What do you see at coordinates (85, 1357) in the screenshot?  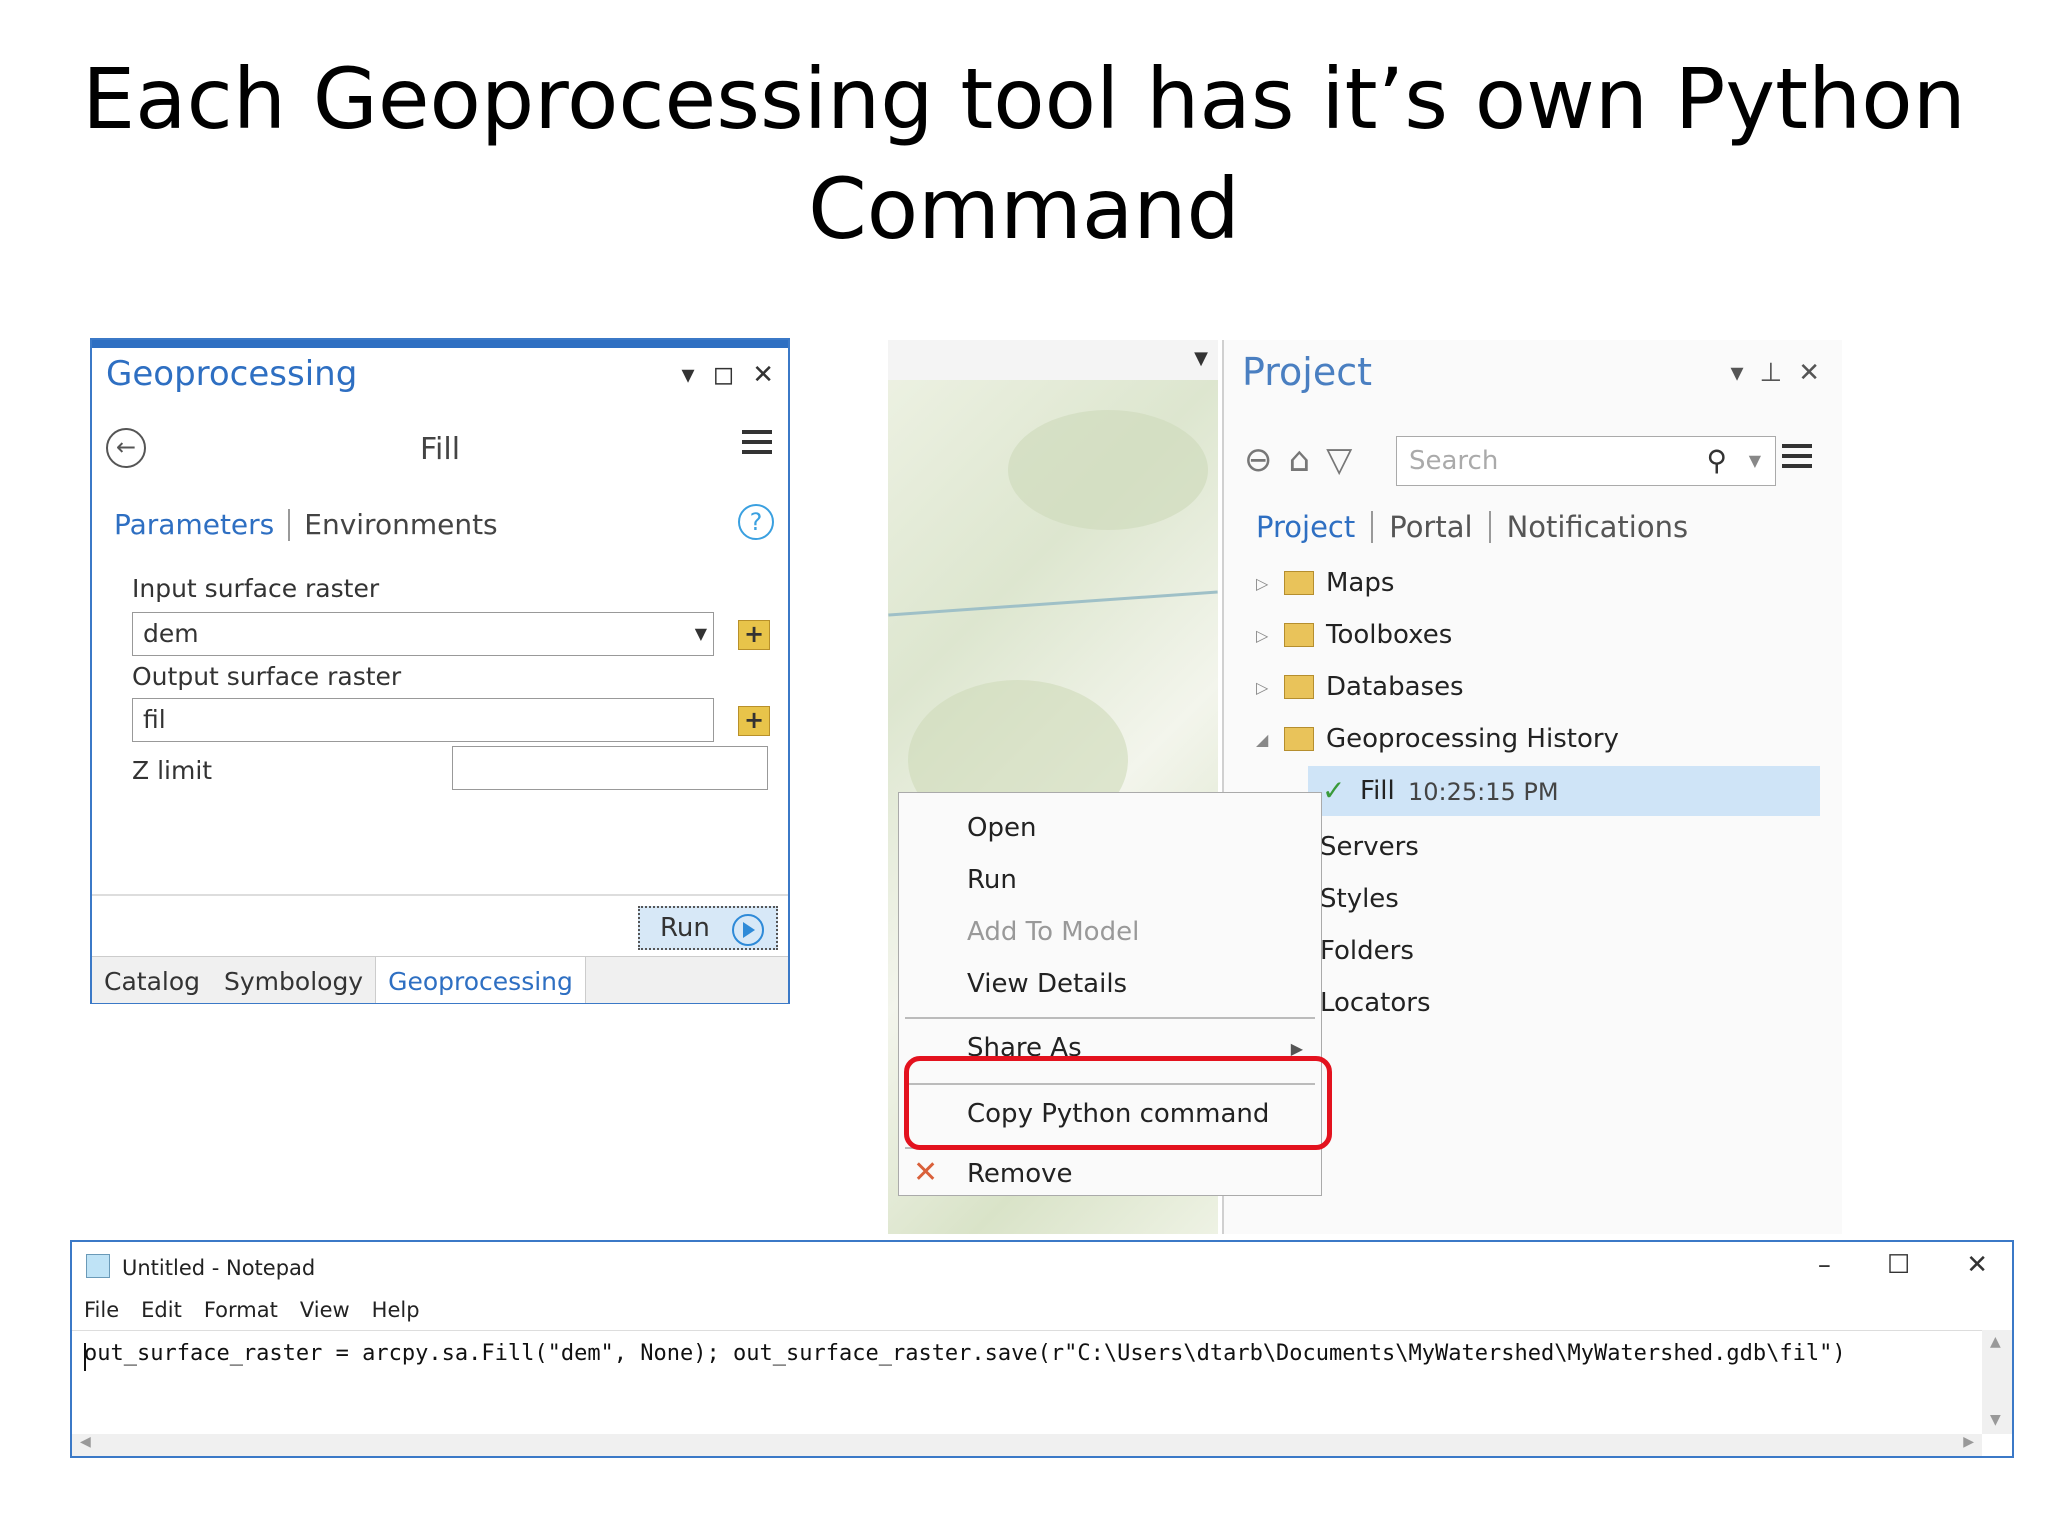 I see `text-caret` at bounding box center [85, 1357].